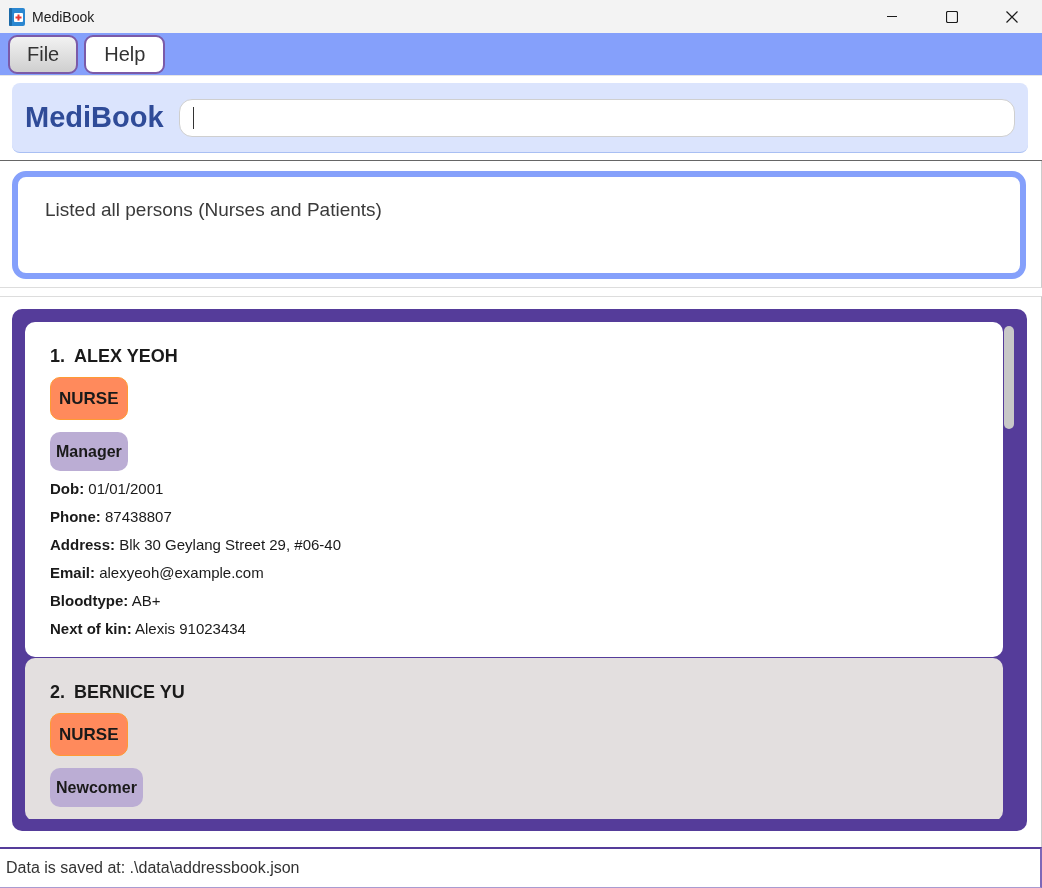  What do you see at coordinates (213, 209) in the screenshot?
I see `result-message: Listed all persons (Nurses and Patients)` at bounding box center [213, 209].